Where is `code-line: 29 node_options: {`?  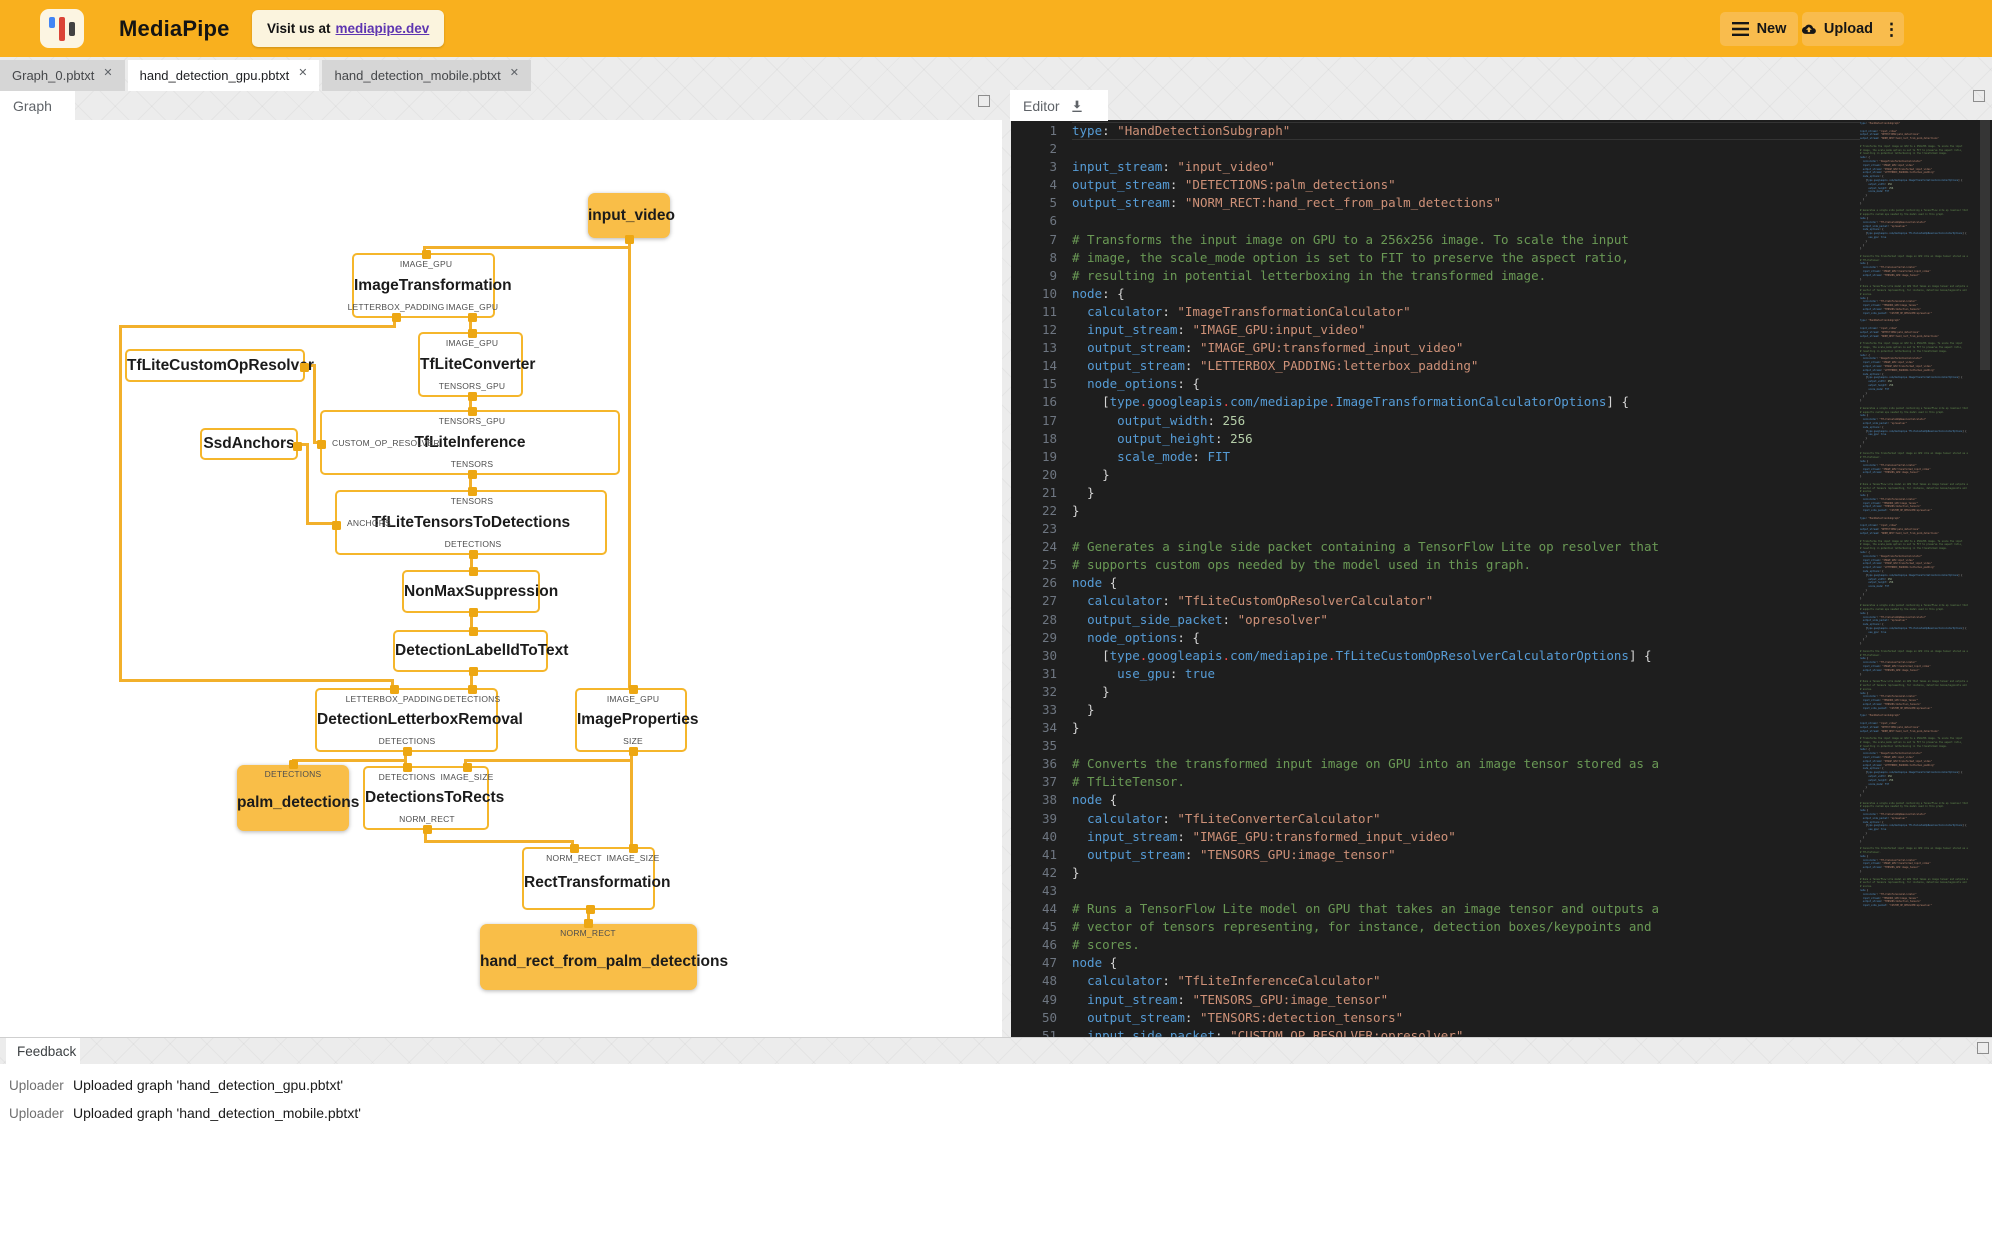 code-line: 29 node_options: { is located at coordinates (1435, 638).